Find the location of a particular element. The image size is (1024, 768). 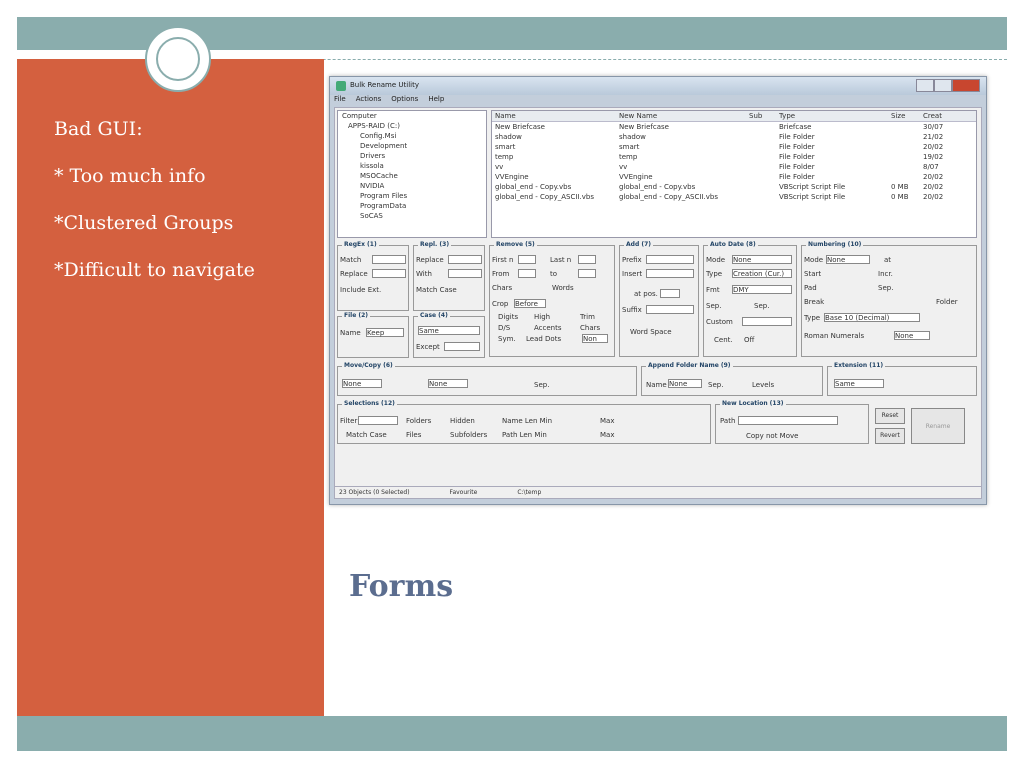

roman-select: None is located at coordinates (912, 335).